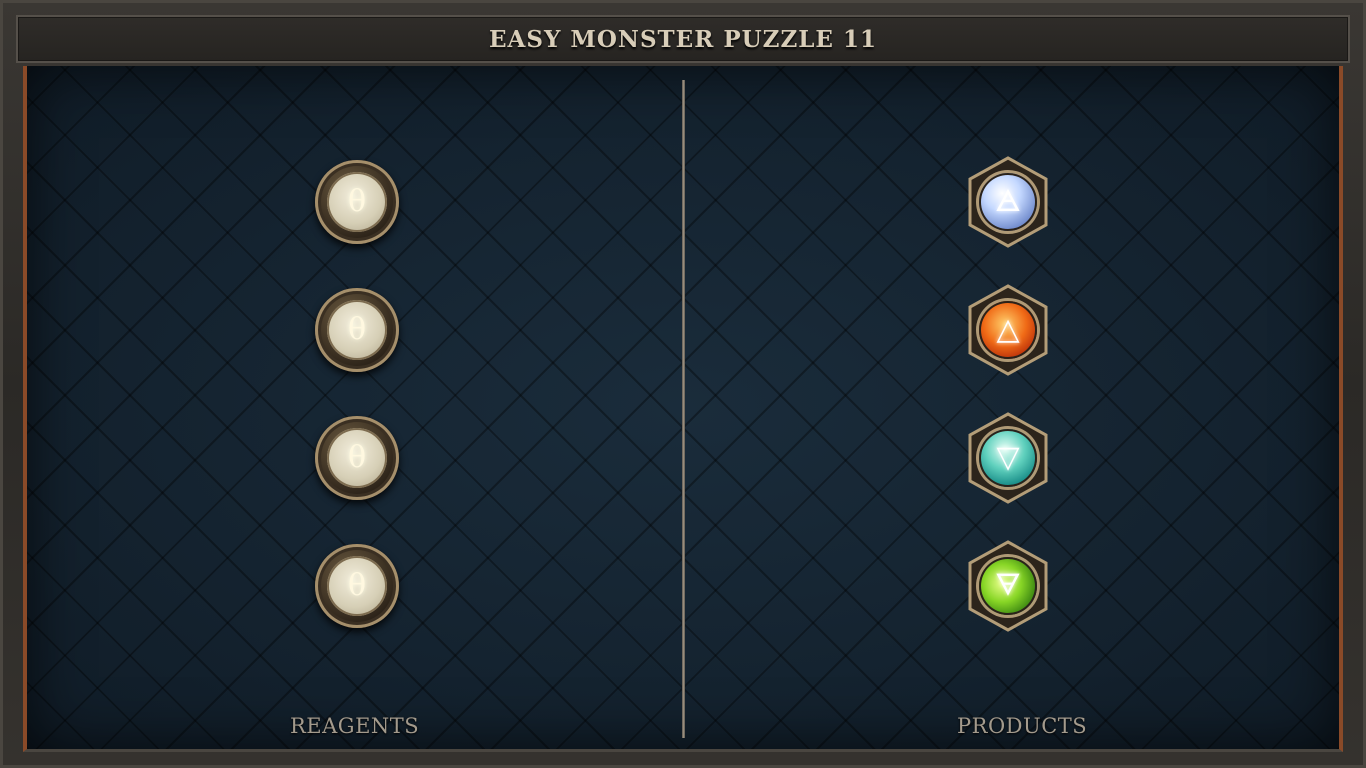 This screenshot has height=768, width=1366. I want to click on product-slot-earth: 🜃, so click(1008, 586).